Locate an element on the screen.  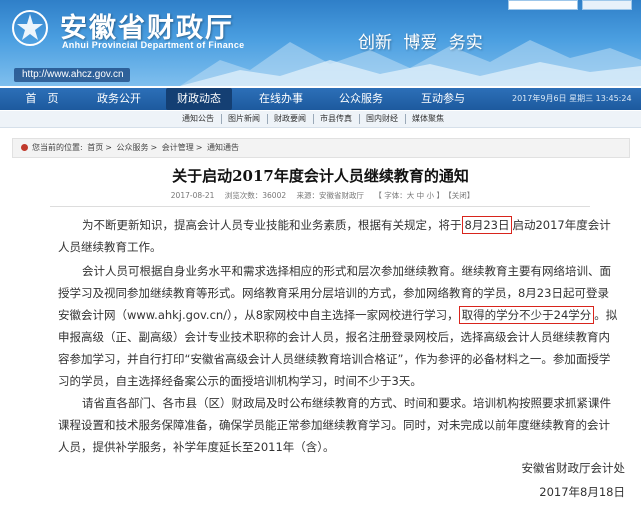
subnav-item-photo-news: 图片新闻 is located at coordinates (244, 119).